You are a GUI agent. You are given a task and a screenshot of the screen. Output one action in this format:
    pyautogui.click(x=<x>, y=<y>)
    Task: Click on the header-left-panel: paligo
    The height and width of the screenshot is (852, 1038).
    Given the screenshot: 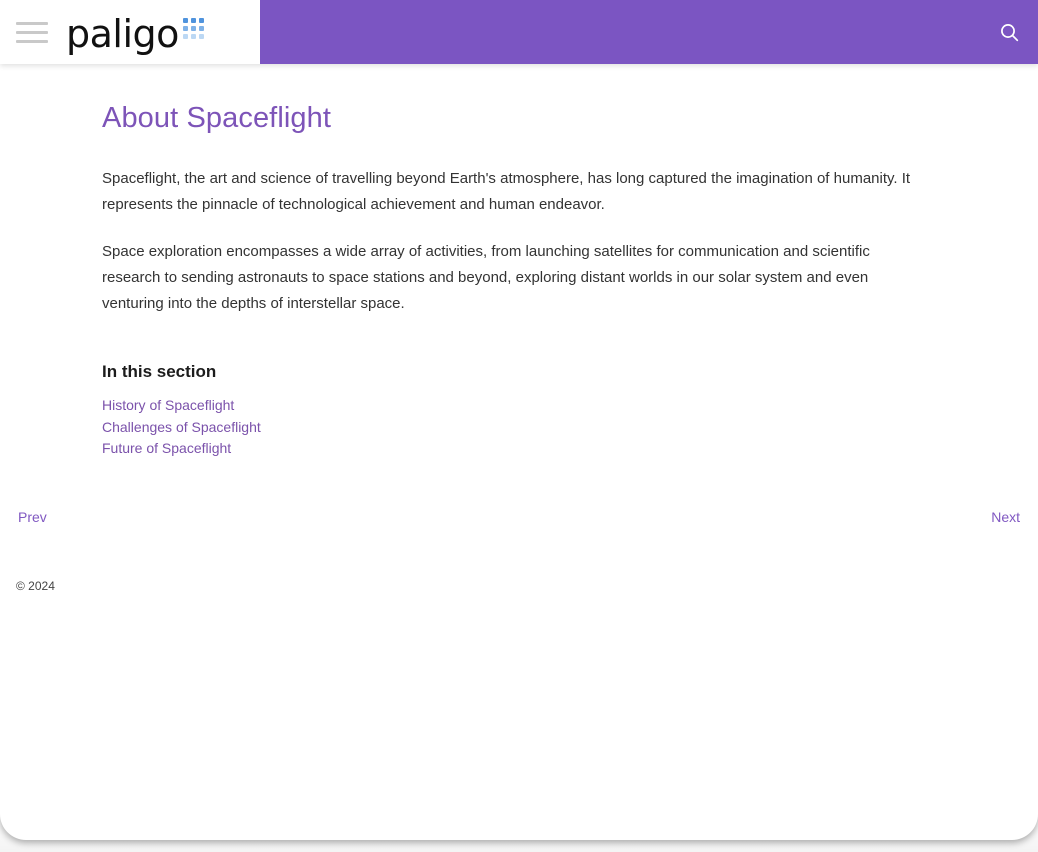 What is the action you would take?
    pyautogui.click(x=130, y=32)
    